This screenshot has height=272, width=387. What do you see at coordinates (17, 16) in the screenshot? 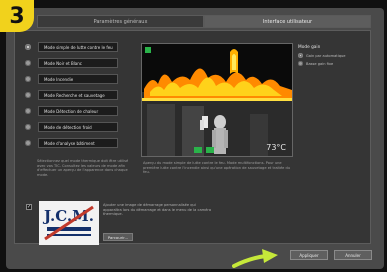
I see `step-badge: 3` at bounding box center [17, 16].